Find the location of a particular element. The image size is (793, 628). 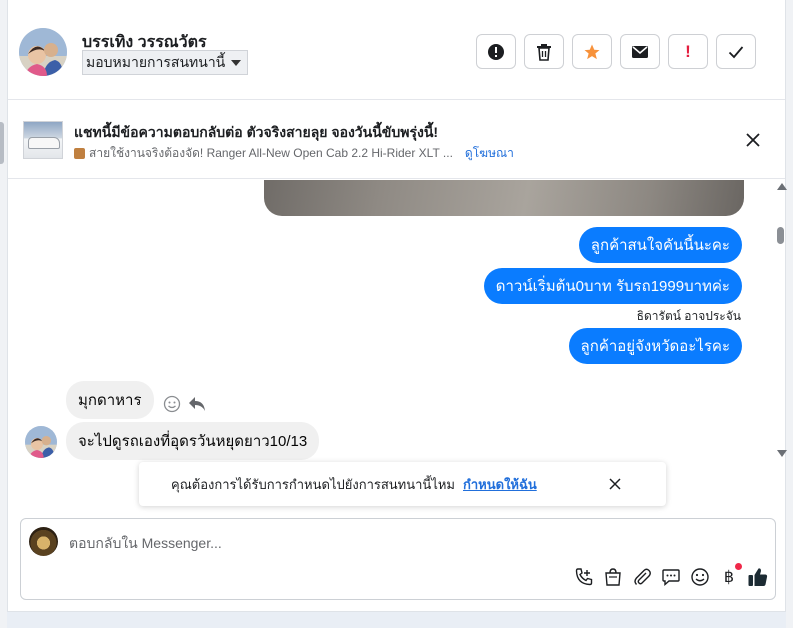

right-edge is located at coordinates (789, 314).